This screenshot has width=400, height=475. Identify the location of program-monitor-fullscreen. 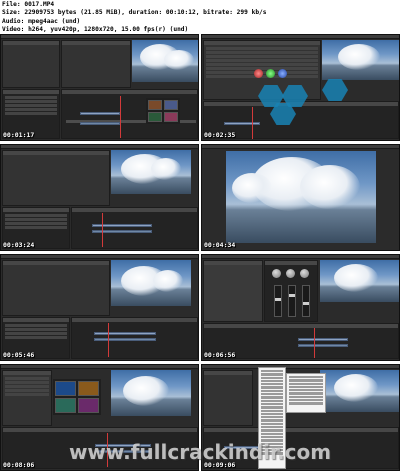
(301, 197).